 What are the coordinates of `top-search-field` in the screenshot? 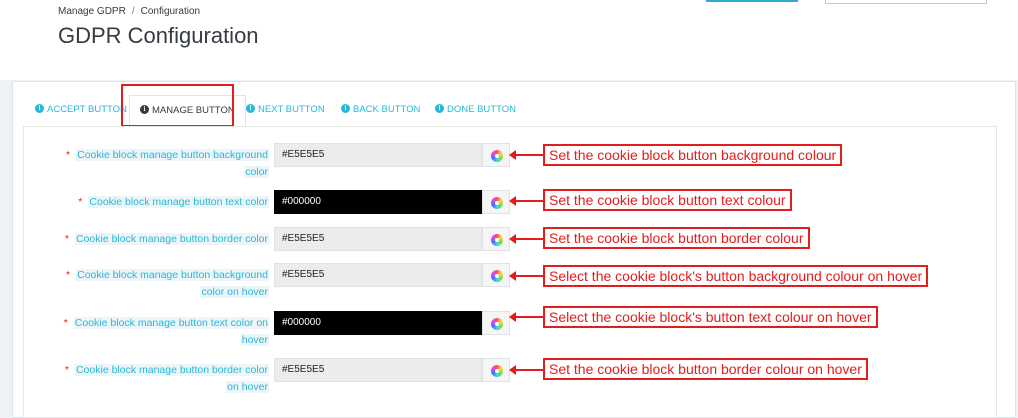 It's located at (906, 2).